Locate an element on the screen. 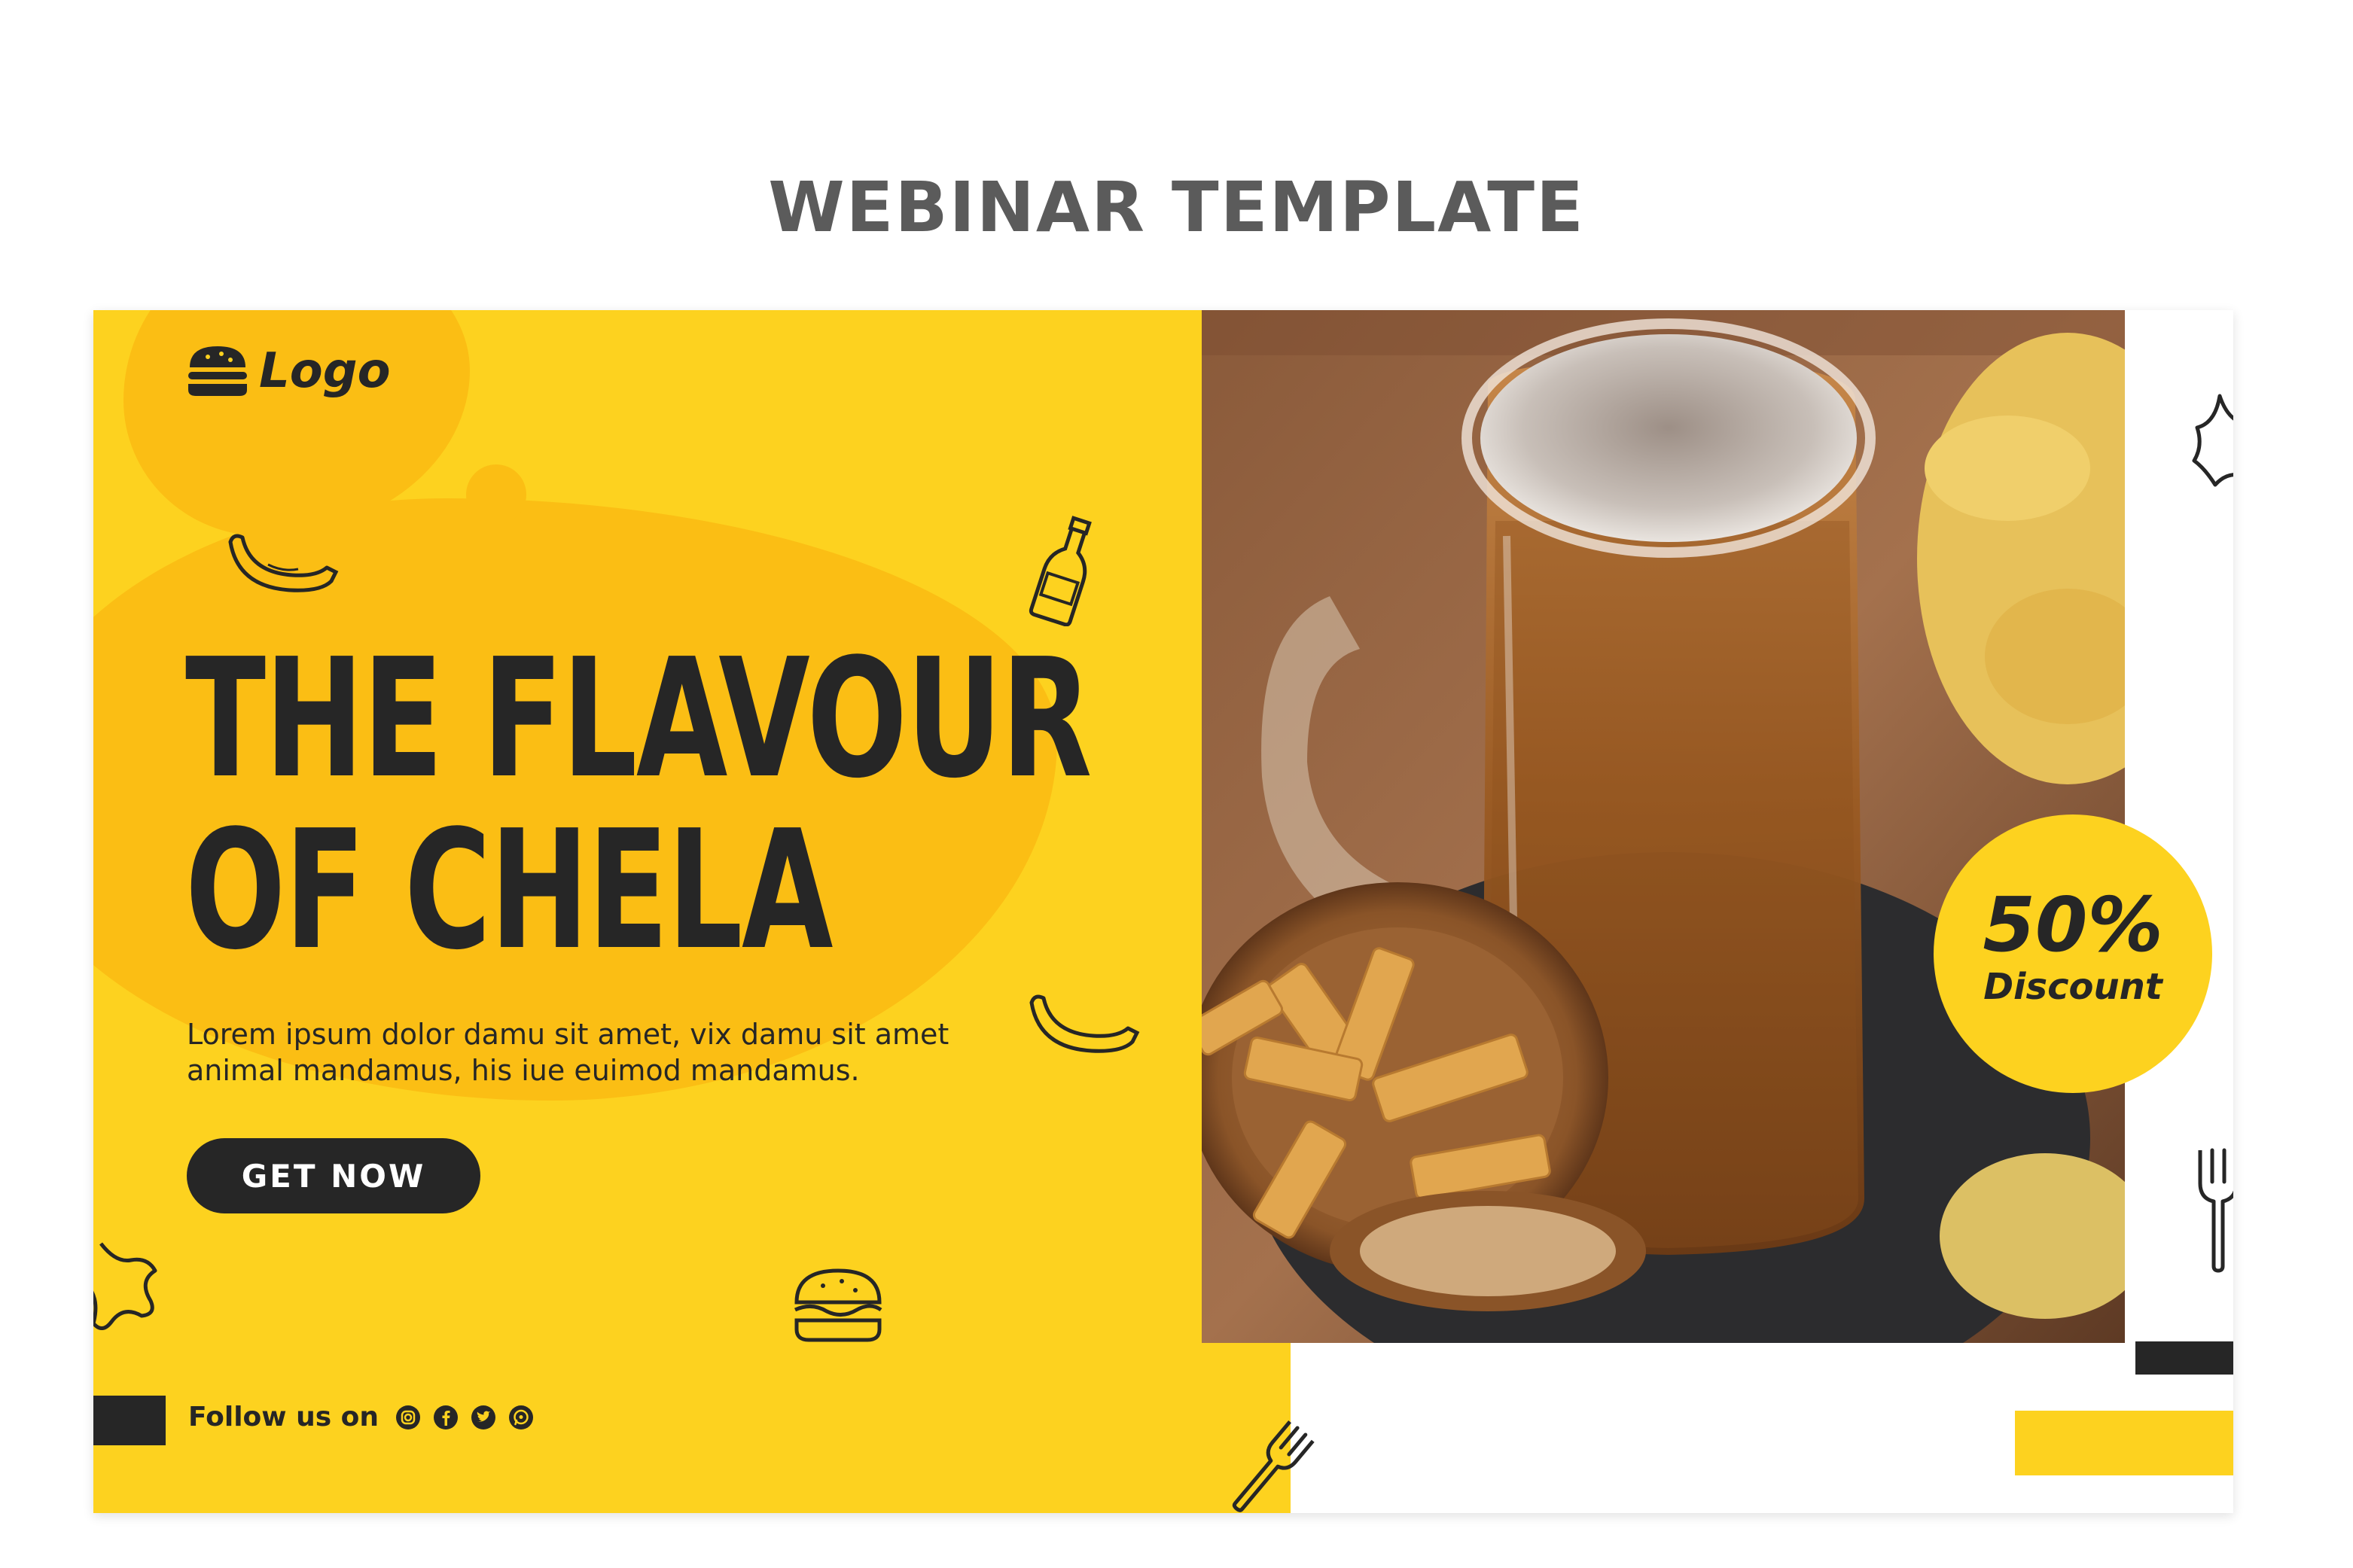 This screenshot has height=1568, width=2353. hero-title-line2: OF CHELA is located at coordinates (509, 891).